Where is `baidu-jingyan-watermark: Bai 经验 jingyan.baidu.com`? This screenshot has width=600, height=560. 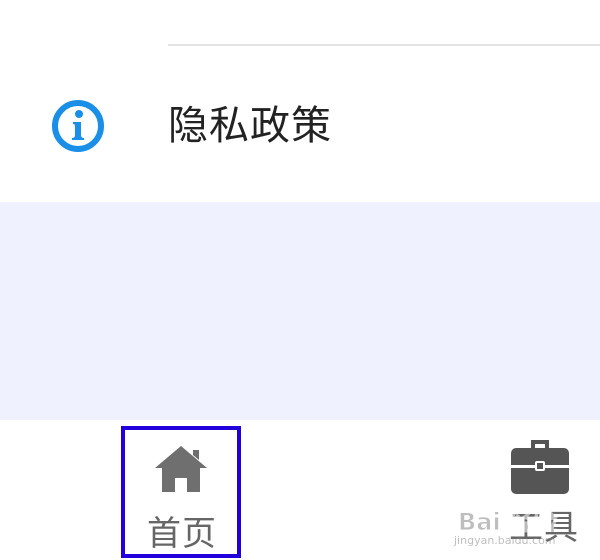 baidu-jingyan-watermark: Bai 经验 jingyan.baidu.com is located at coordinates (524, 528).